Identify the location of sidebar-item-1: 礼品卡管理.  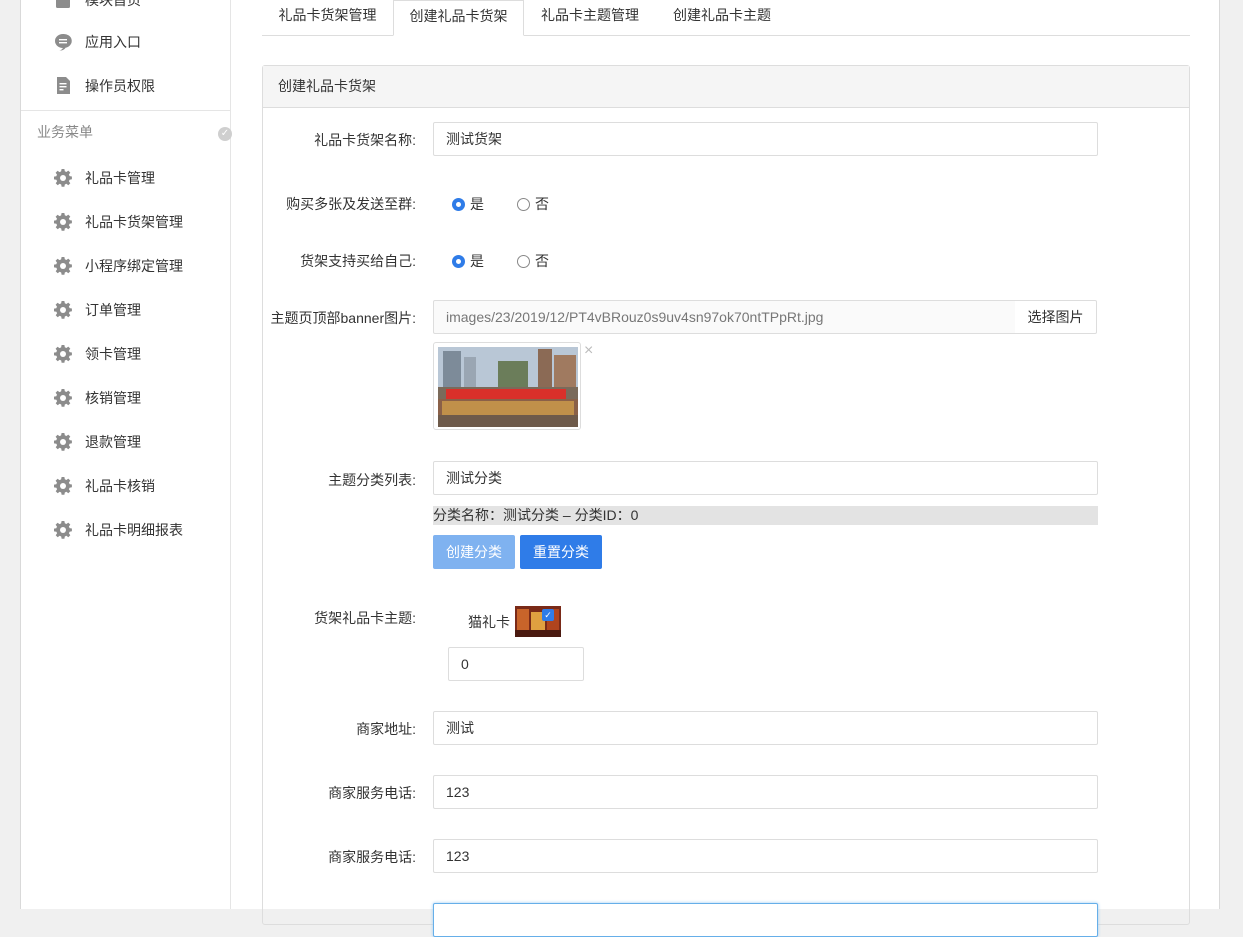
(125, 178).